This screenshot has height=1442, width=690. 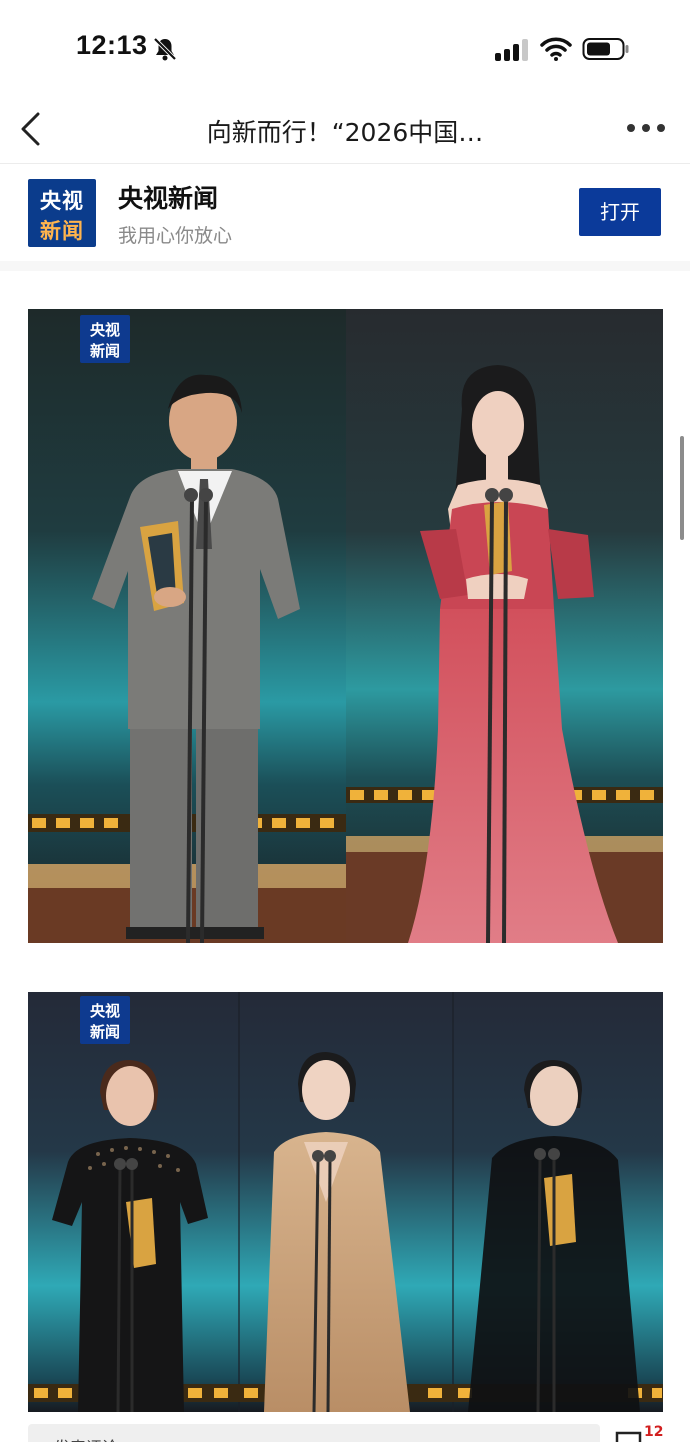 I want to click on comment-count-badge: 12, so click(x=654, y=1432).